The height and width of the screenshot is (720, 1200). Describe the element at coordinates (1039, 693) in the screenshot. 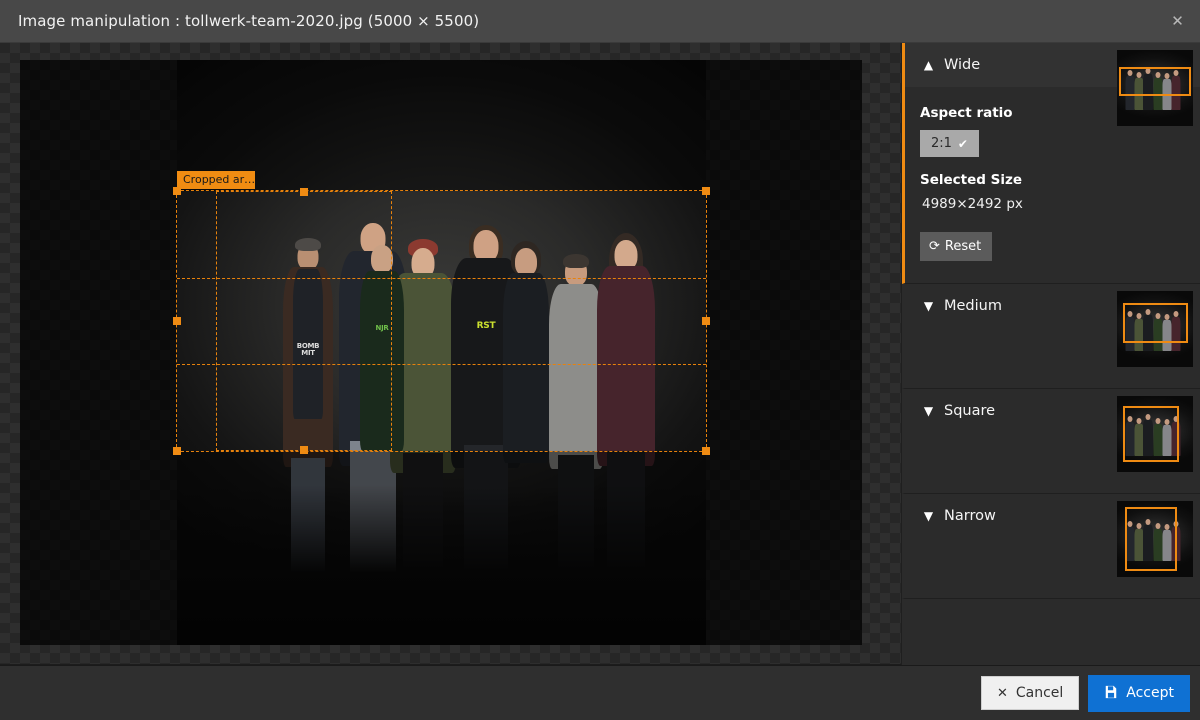

I see `cancel-button-label: Cancel` at that location.